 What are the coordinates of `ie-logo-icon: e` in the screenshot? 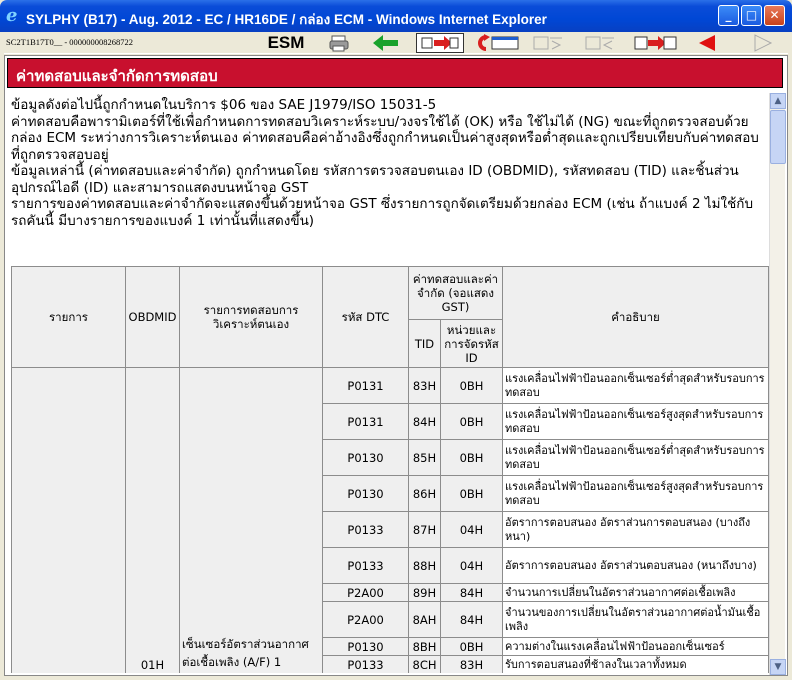 It's located at (12, 15).